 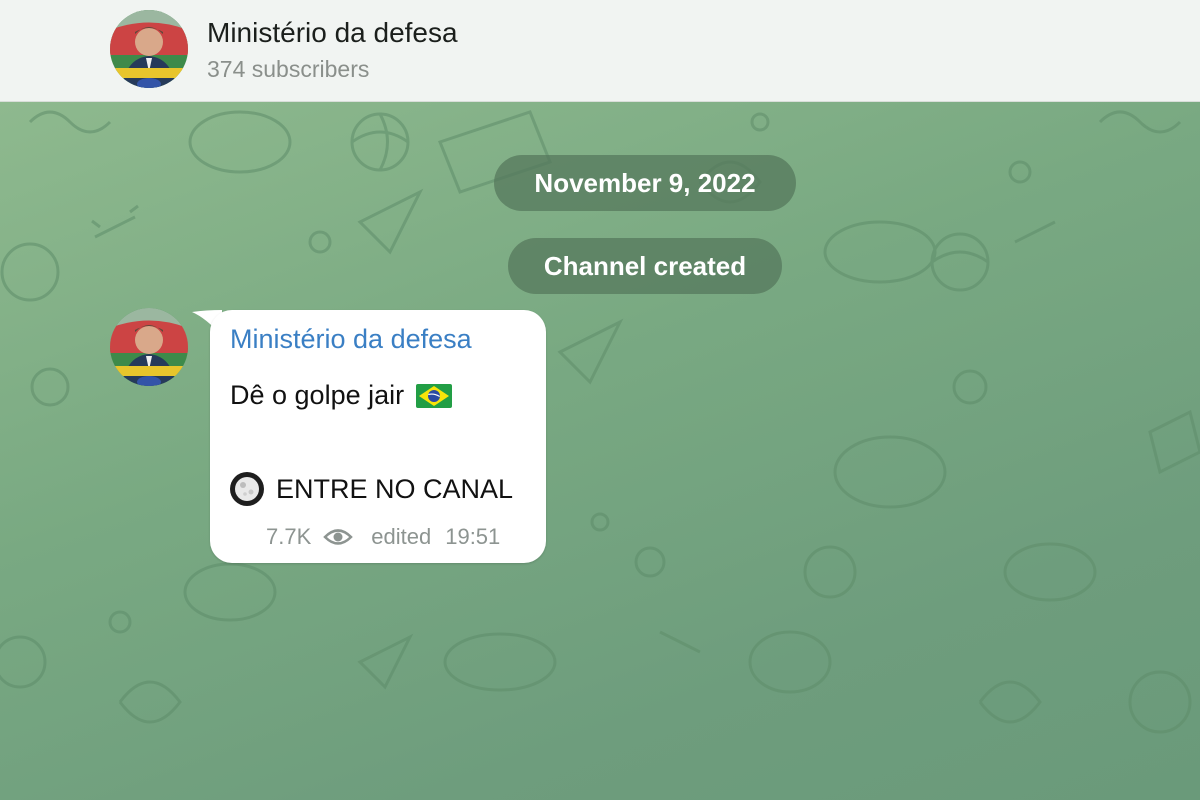 I want to click on full-moon-icon, so click(x=247, y=489).